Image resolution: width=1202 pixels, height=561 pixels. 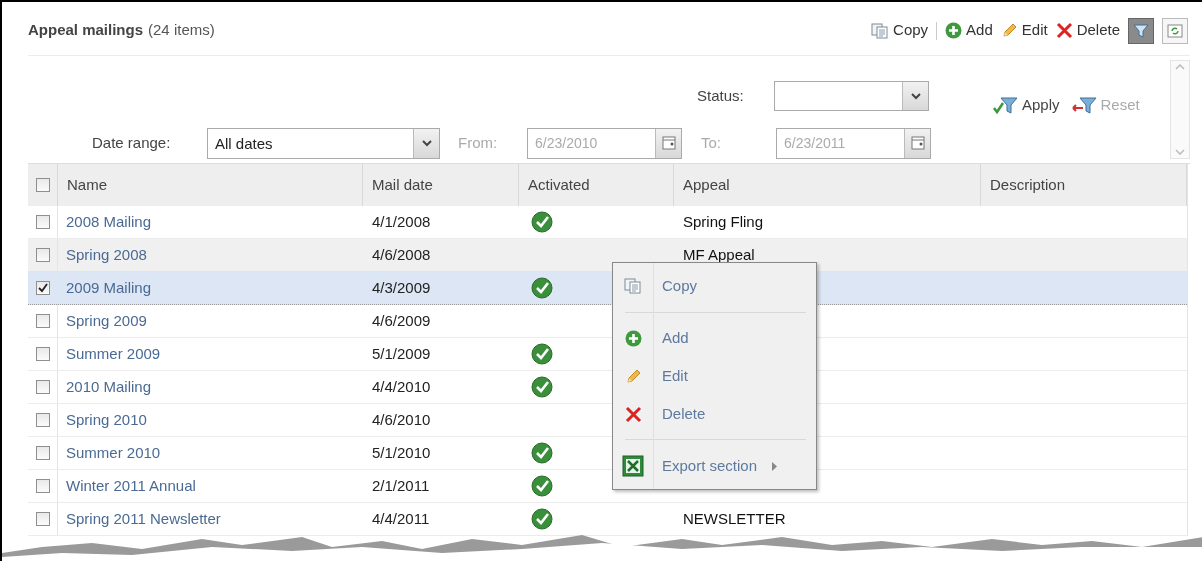 I want to click on table-cell: Spring Fling, so click(x=723, y=221).